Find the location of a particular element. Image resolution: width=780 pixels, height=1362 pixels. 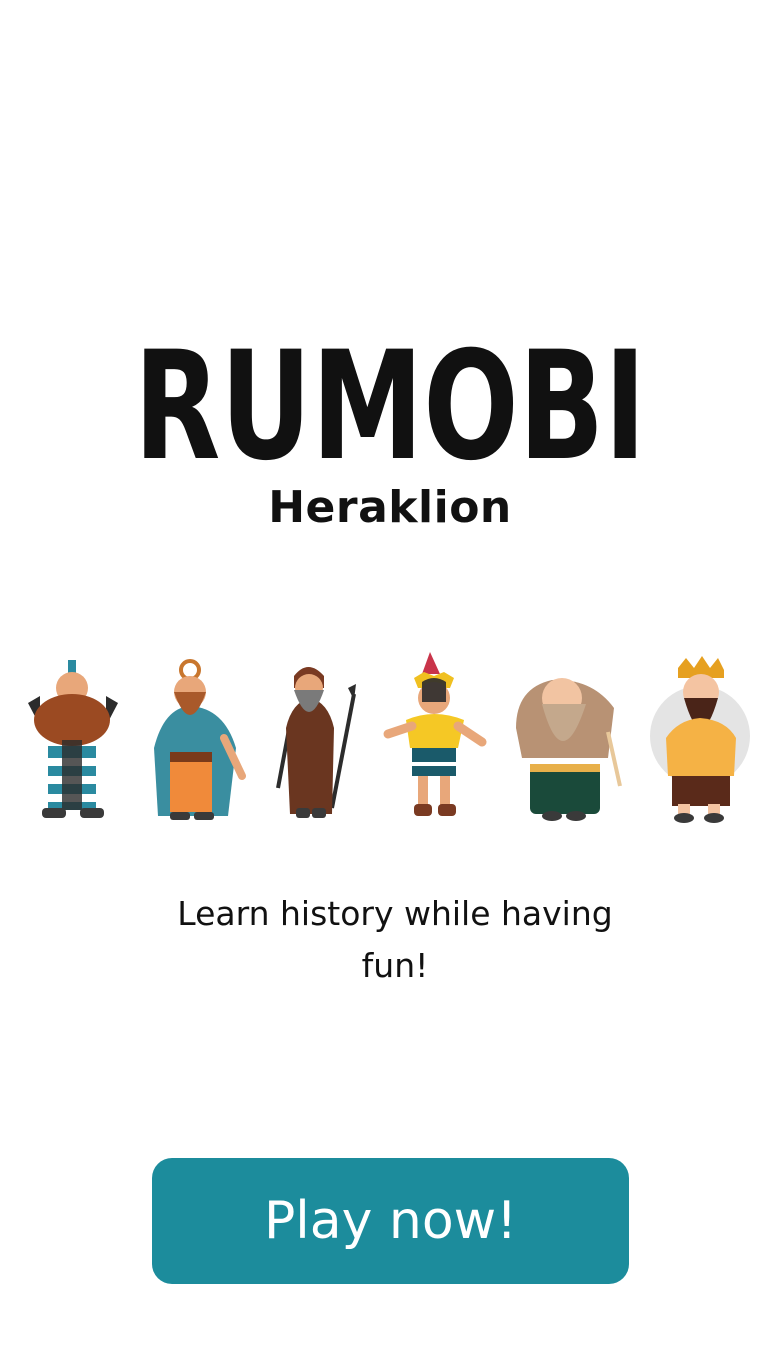

play-now-button: Play now! is located at coordinates (390, 1221).